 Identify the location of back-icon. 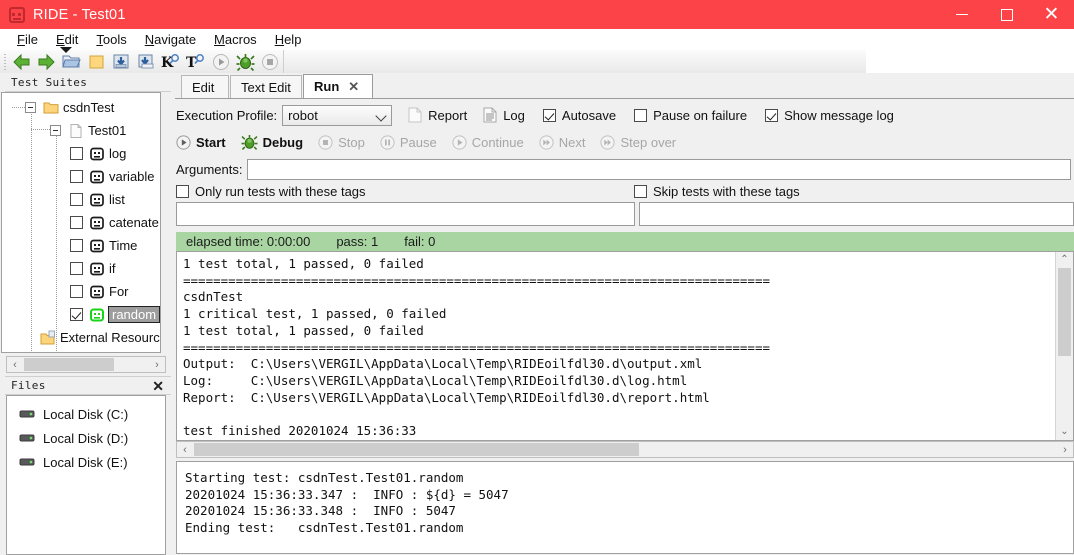
(21, 62).